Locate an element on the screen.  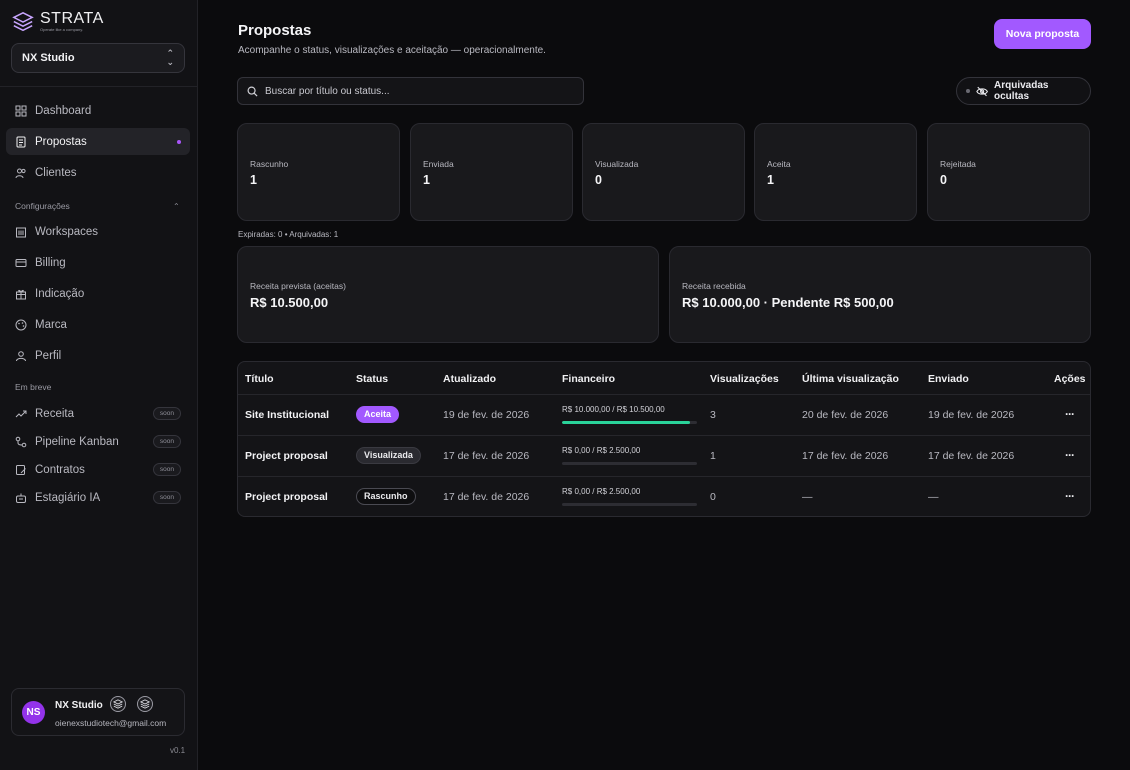
column-header-visualizacoes: Visualizações is located at coordinates (744, 379).